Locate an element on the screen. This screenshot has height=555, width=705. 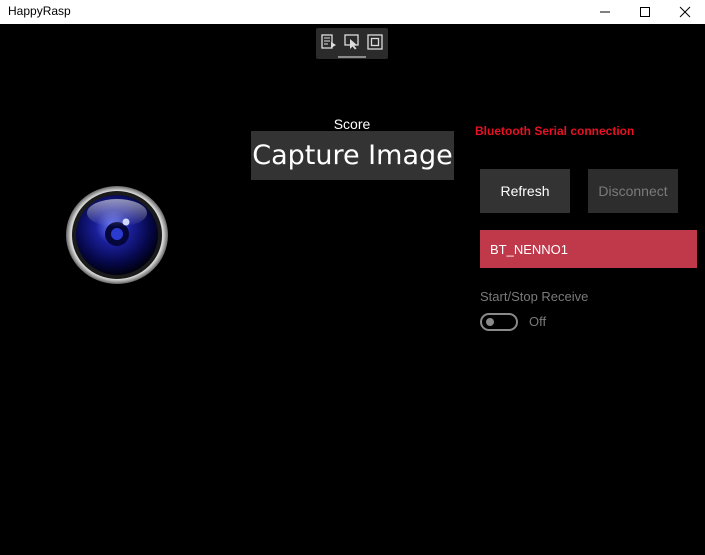
minimize-icon is located at coordinates (605, 12).